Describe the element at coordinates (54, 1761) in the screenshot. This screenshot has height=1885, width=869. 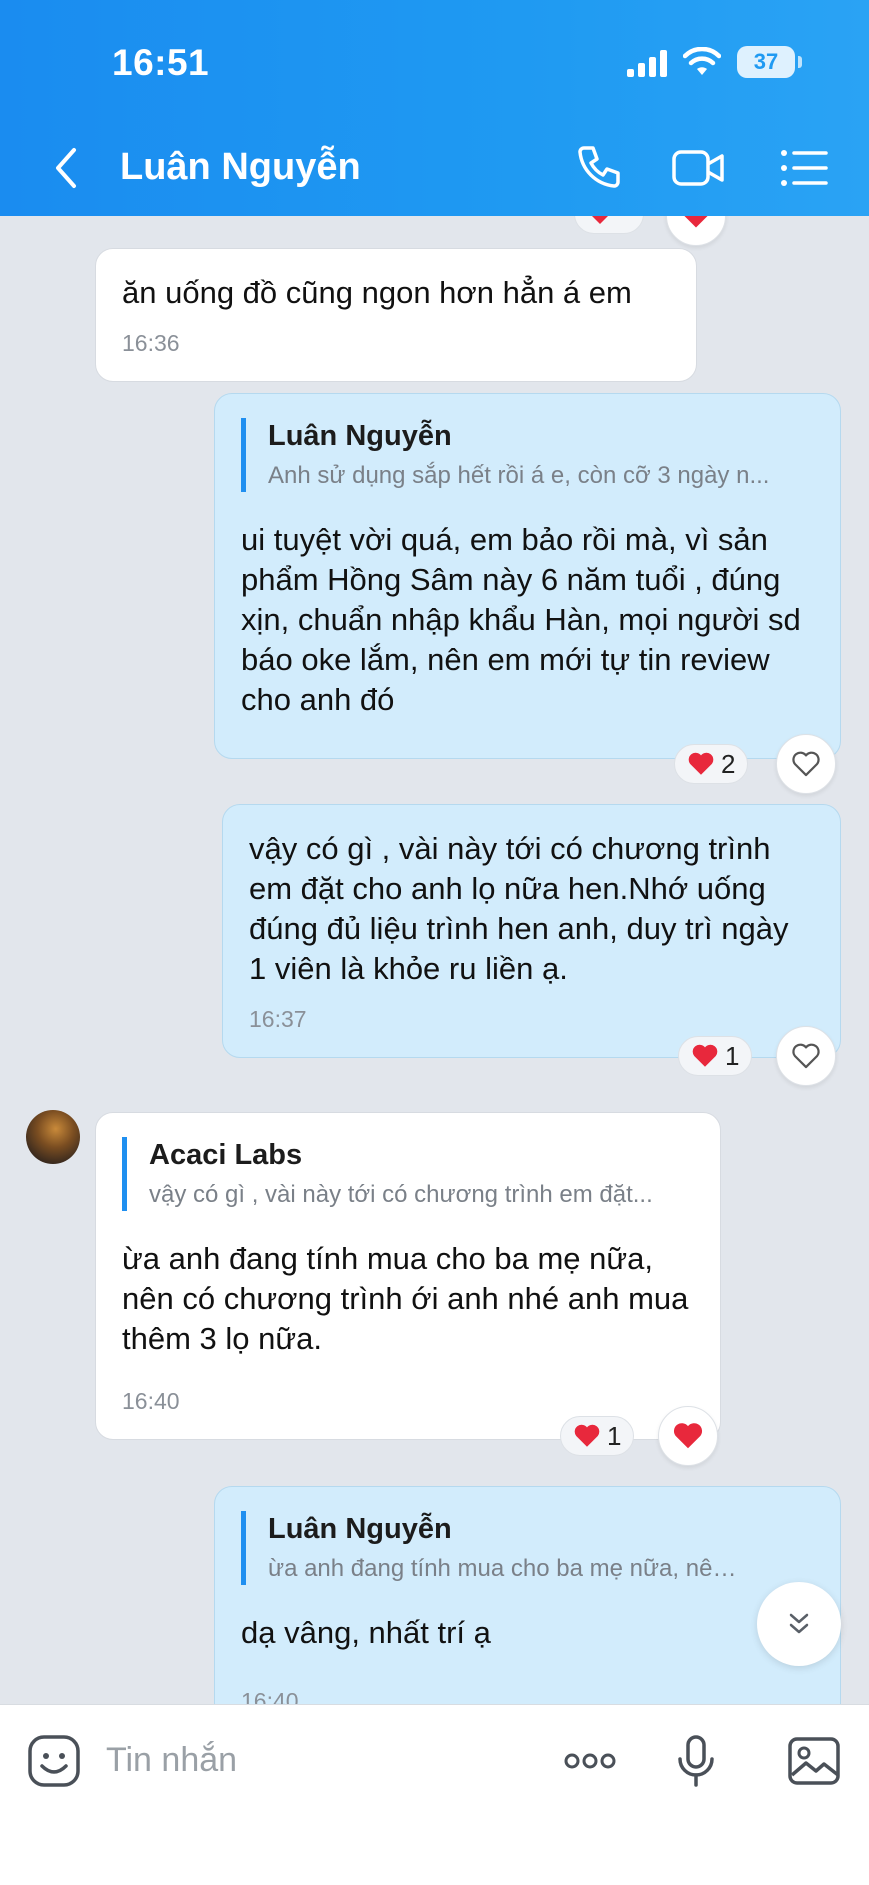
I see `emoji-icon` at that location.